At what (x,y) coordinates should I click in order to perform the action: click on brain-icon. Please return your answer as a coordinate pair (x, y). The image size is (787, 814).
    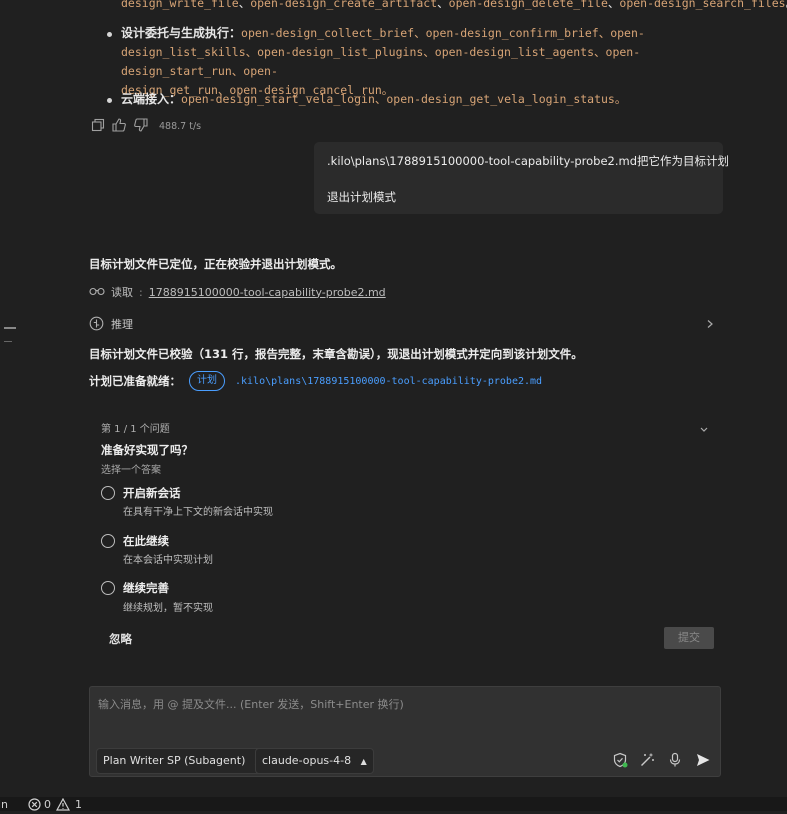
    Looking at the image, I should click on (96, 325).